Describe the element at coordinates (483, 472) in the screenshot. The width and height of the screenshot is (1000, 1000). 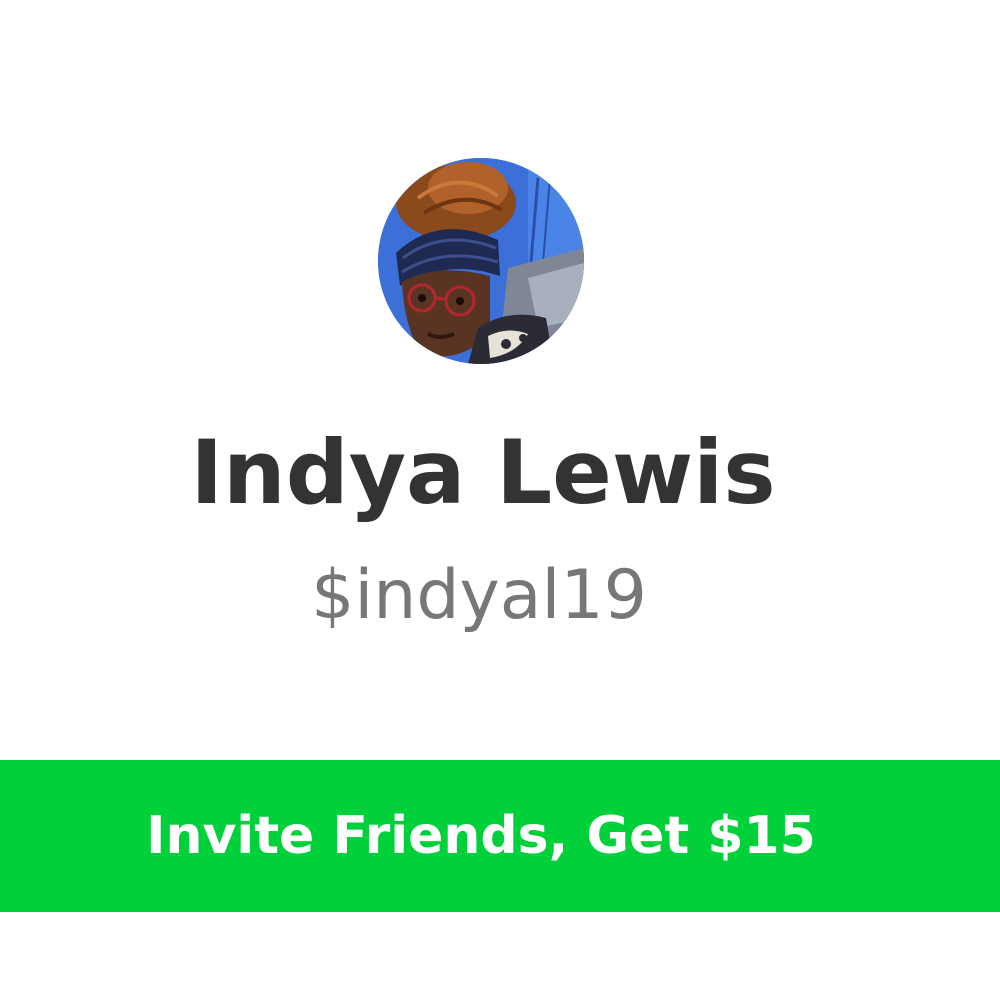
I see `profile-name: Indya Lewis` at that location.